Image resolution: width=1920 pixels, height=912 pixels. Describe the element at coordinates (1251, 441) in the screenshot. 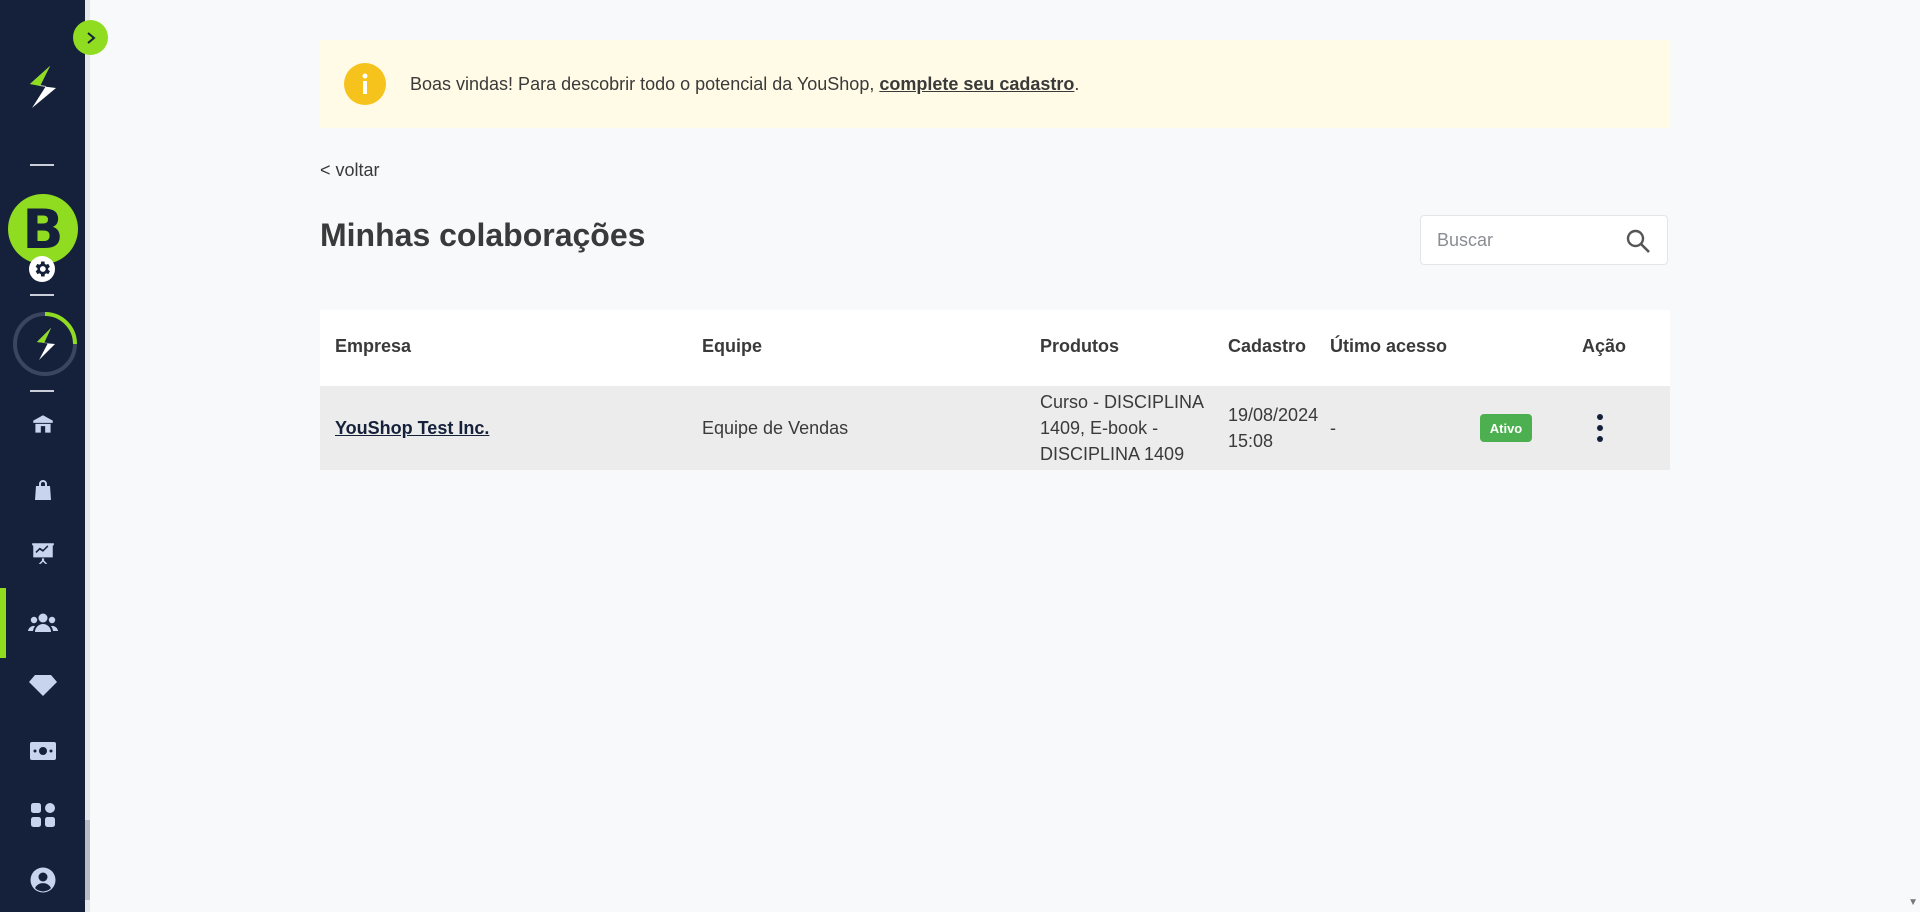

I see `cadastro-time: 15:08` at that location.